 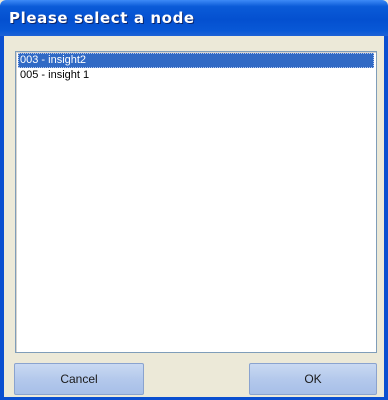 What do you see at coordinates (196, 75) in the screenshot?
I see `node-list-item: 005 - insight 1` at bounding box center [196, 75].